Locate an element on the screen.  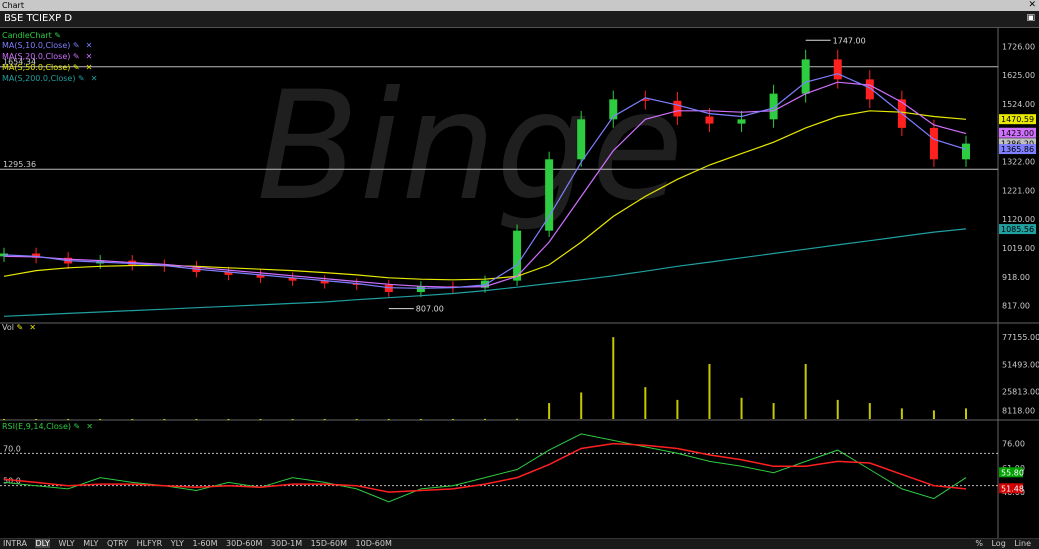
legend-ma10: MA(S,10.0,Close) ✎ ✕ is located at coordinates (47, 45).